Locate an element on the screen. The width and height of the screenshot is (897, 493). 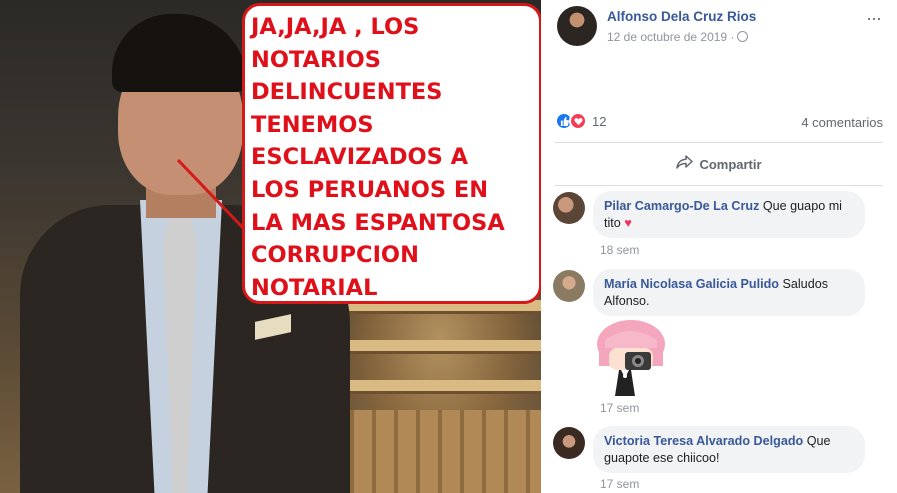
share-button: Compartir is located at coordinates (719, 164).